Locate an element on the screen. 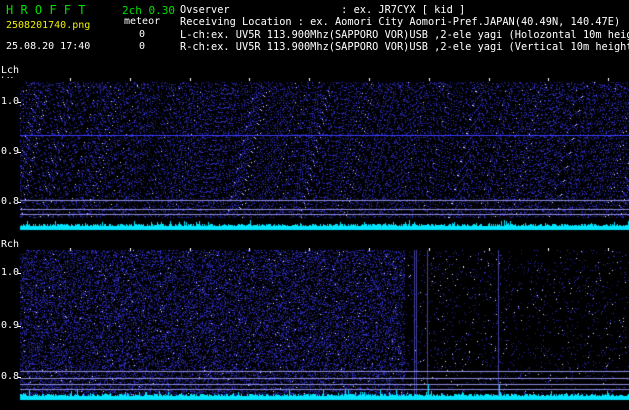  image-filename: 2508201740.png is located at coordinates (48, 25).